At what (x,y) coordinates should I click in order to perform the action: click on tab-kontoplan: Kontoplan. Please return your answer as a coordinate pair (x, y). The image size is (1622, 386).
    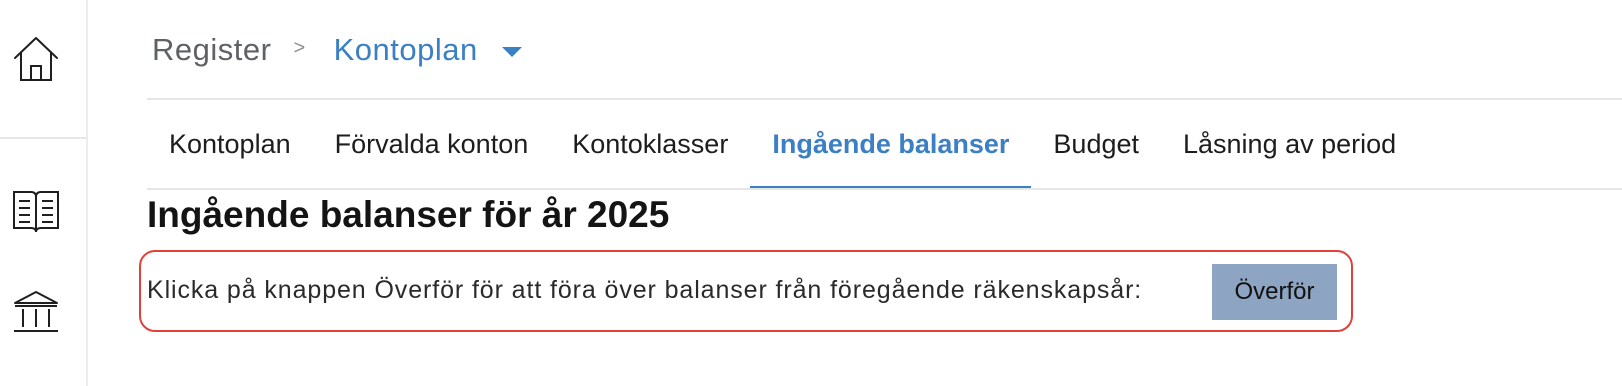
    Looking at the image, I should click on (230, 144).